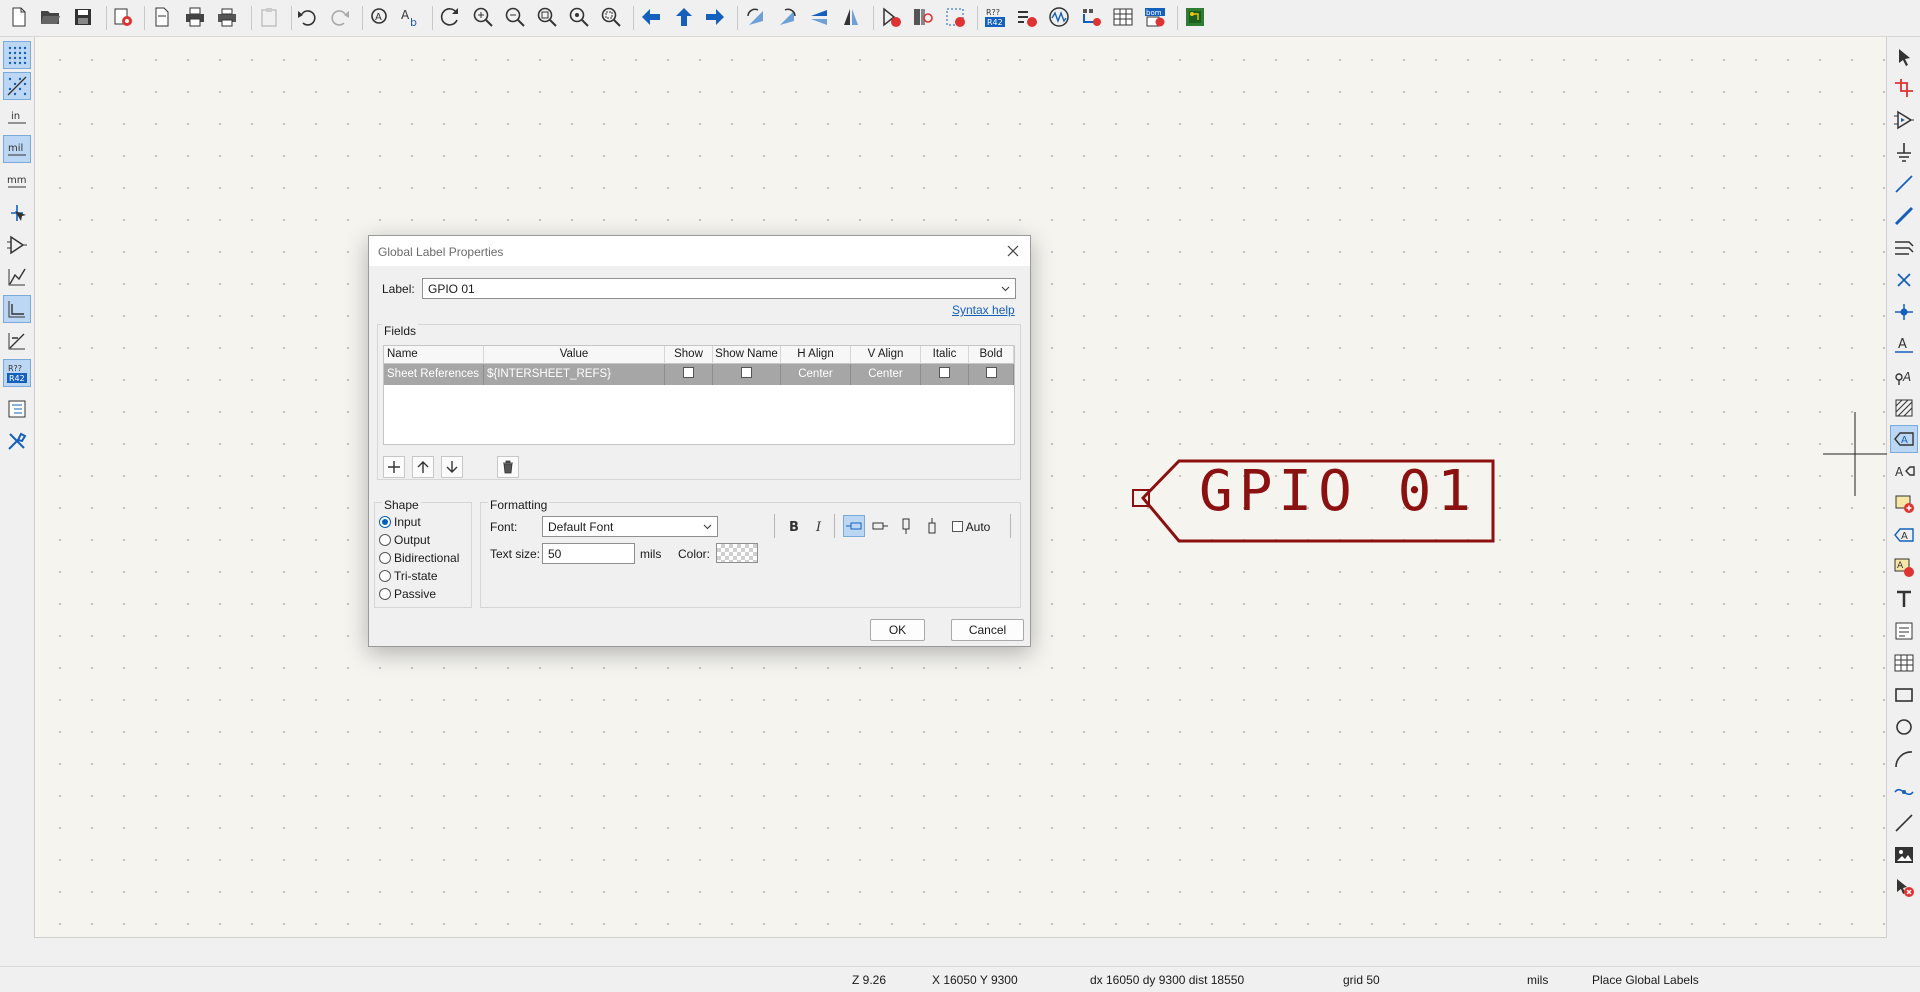 The image size is (1920, 992). What do you see at coordinates (340, 17) in the screenshot?
I see `redo-icon` at bounding box center [340, 17].